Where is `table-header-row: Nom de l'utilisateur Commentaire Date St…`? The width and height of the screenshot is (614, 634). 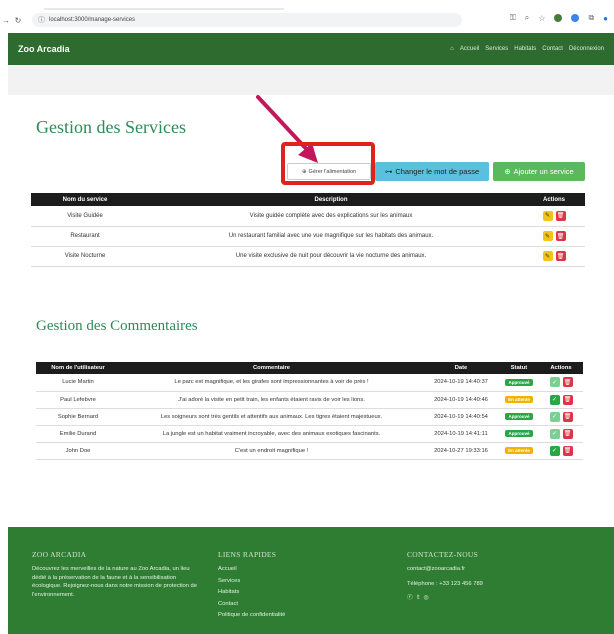
table-header-row: Nom de l'utilisateur Commentaire Date St… is located at coordinates (309, 368).